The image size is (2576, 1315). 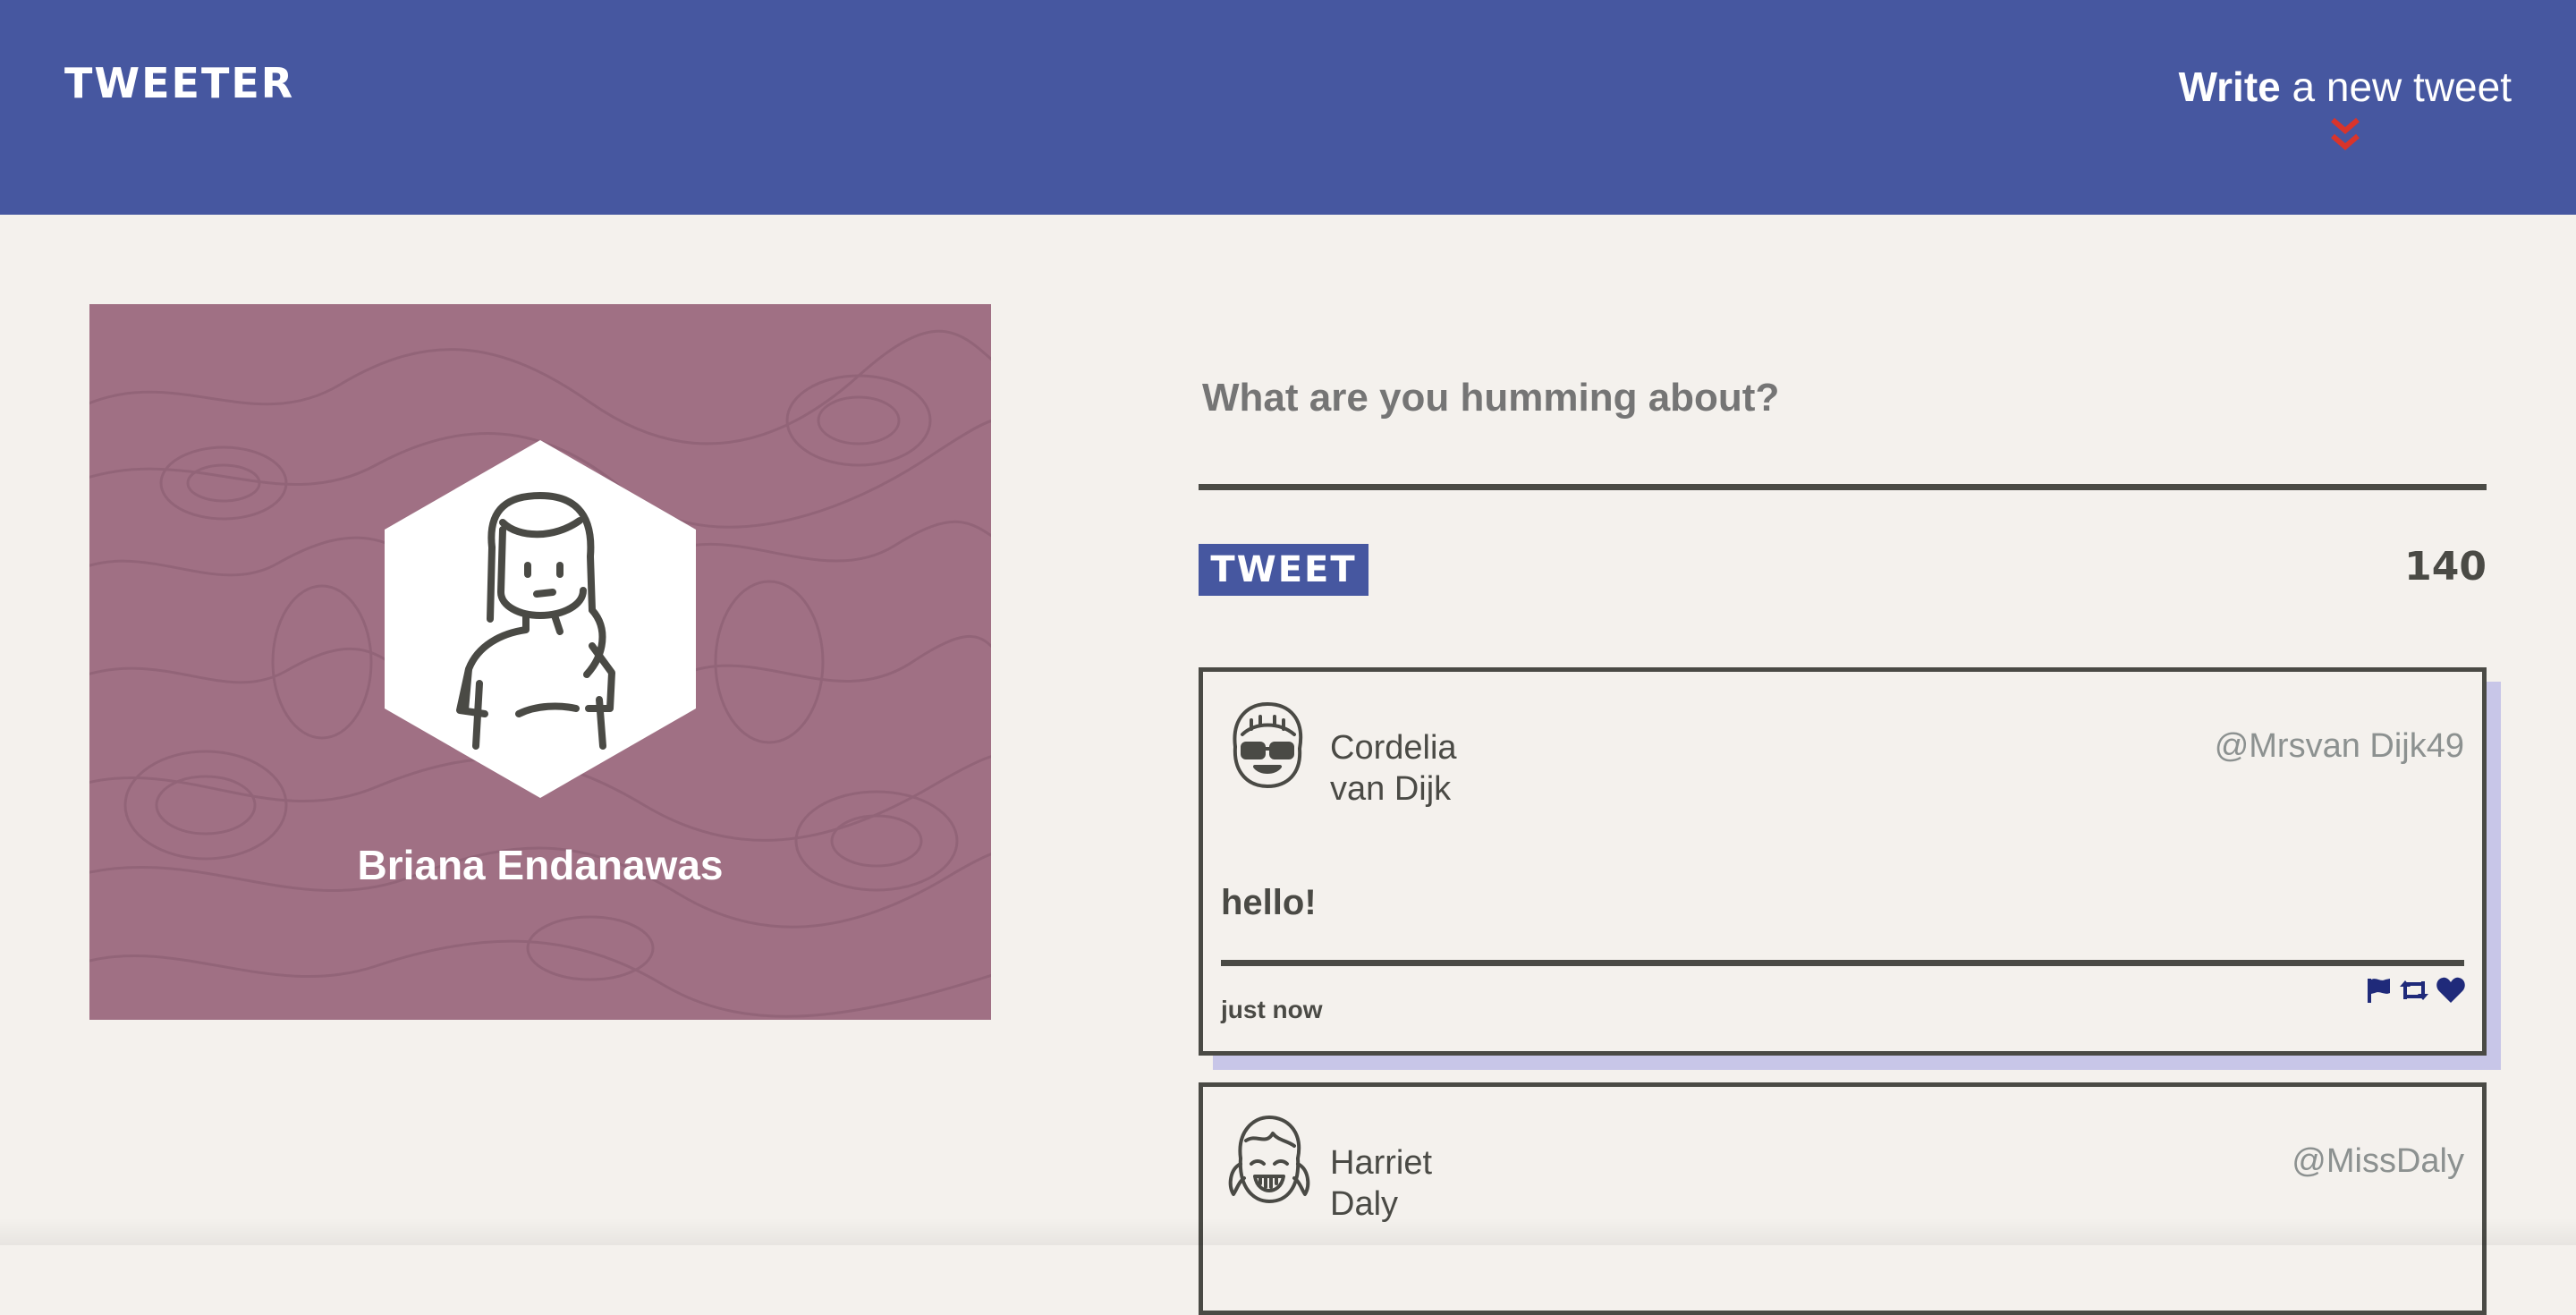 I want to click on tweet-author-handle: @Mrsvan Dijk49, so click(x=2339, y=746).